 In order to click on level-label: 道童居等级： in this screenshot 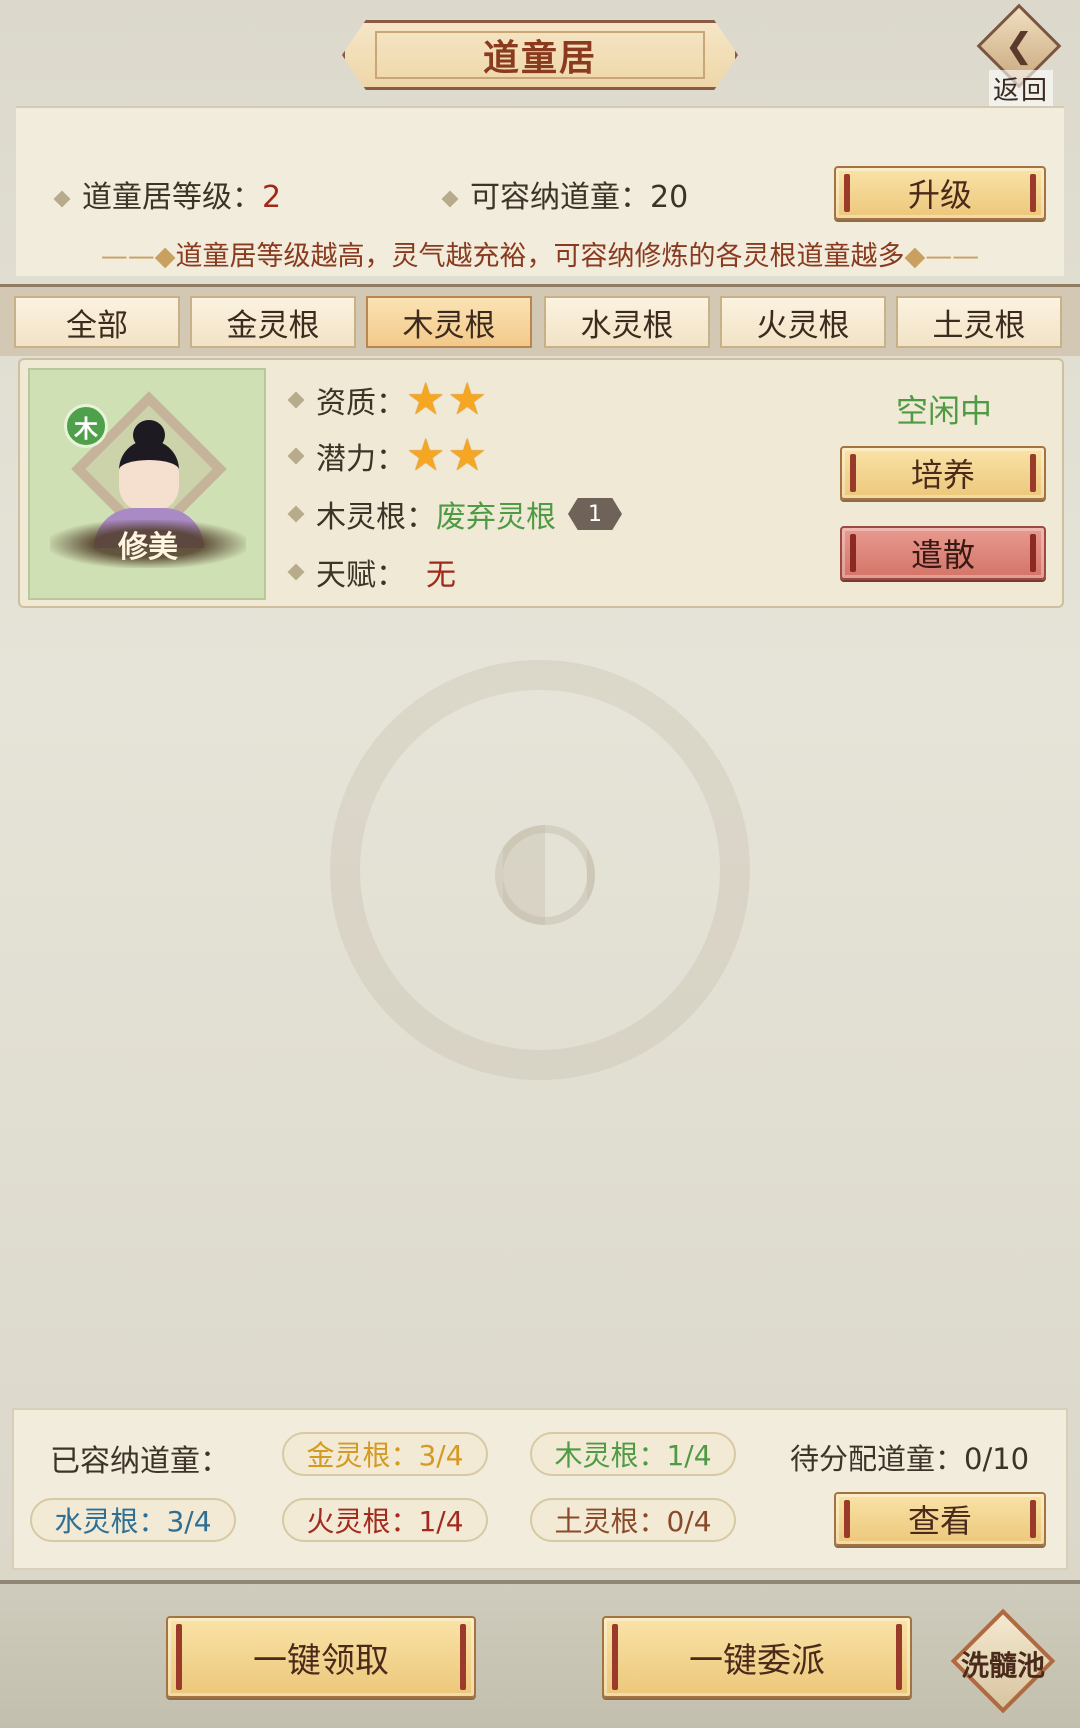, I will do `click(172, 197)`.